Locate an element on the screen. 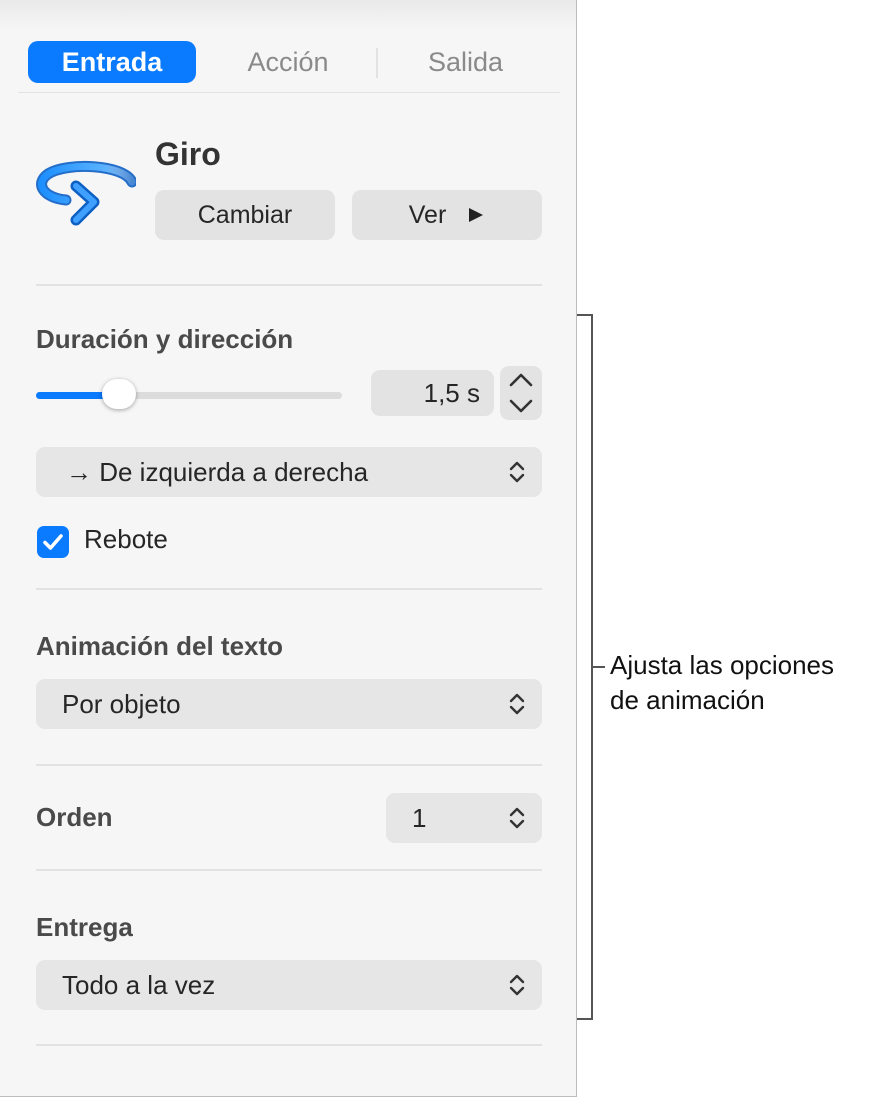  bounce-checkbox is located at coordinates (53, 542).